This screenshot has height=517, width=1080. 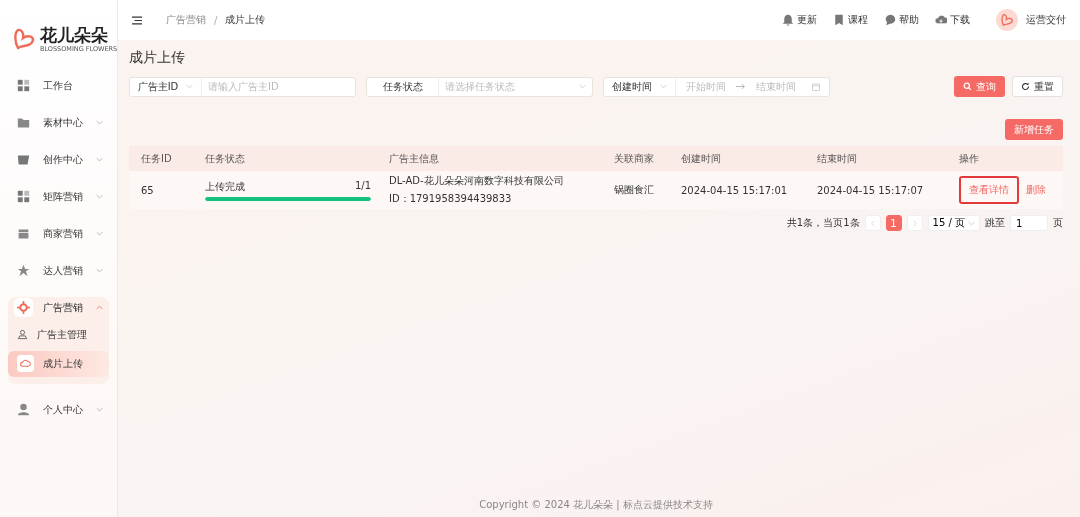 I want to click on menu-item: 工作台, so click(x=58, y=85).